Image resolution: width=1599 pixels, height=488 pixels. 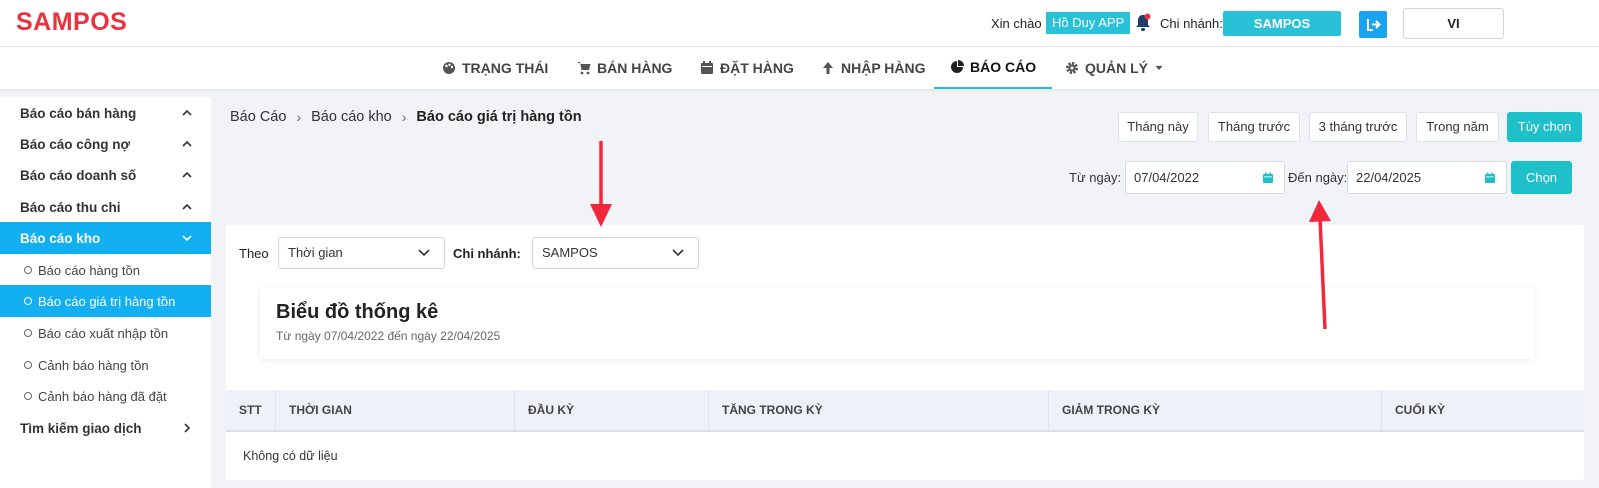 I want to click on breadcrumb-current: Báo cáo giá trị hàng tồn, so click(x=499, y=117).